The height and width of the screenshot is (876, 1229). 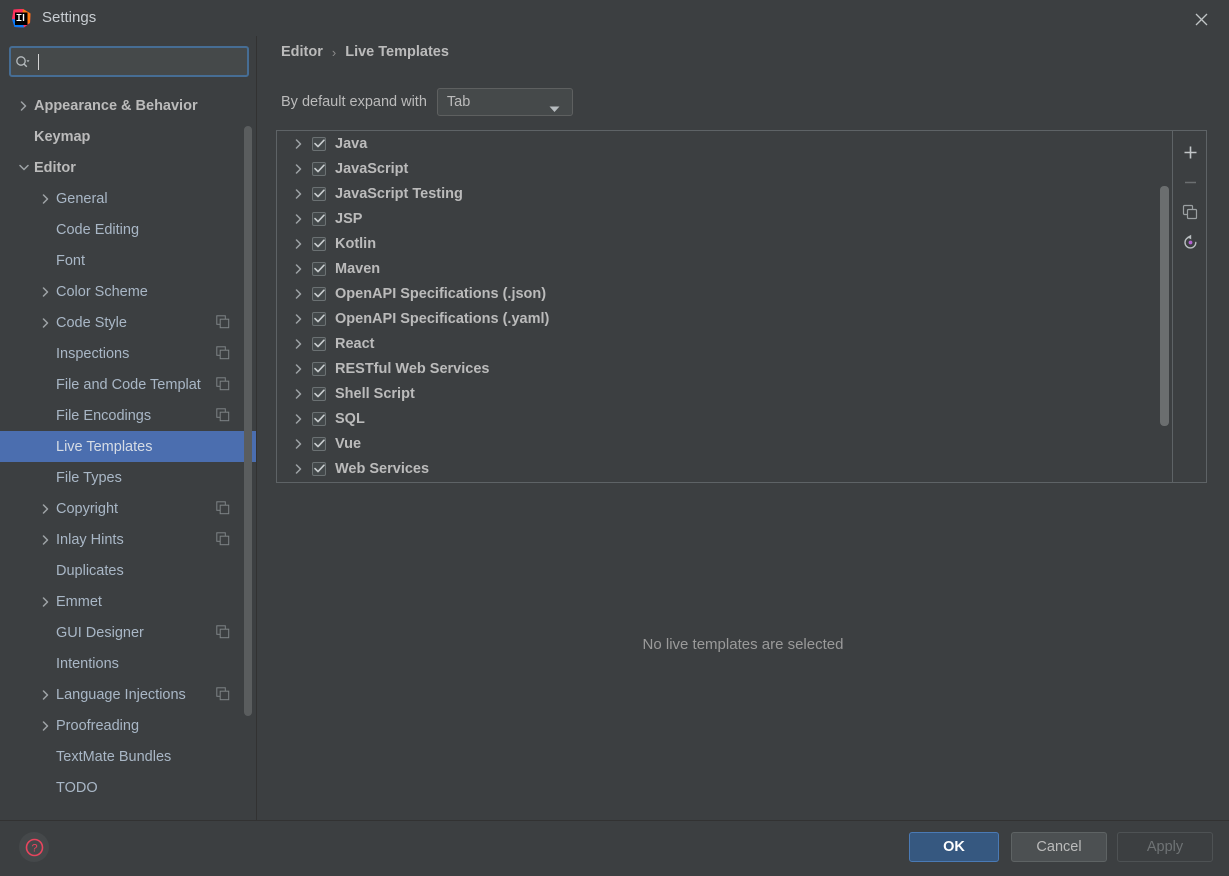 What do you see at coordinates (23, 61) in the screenshot?
I see `search-icon` at bounding box center [23, 61].